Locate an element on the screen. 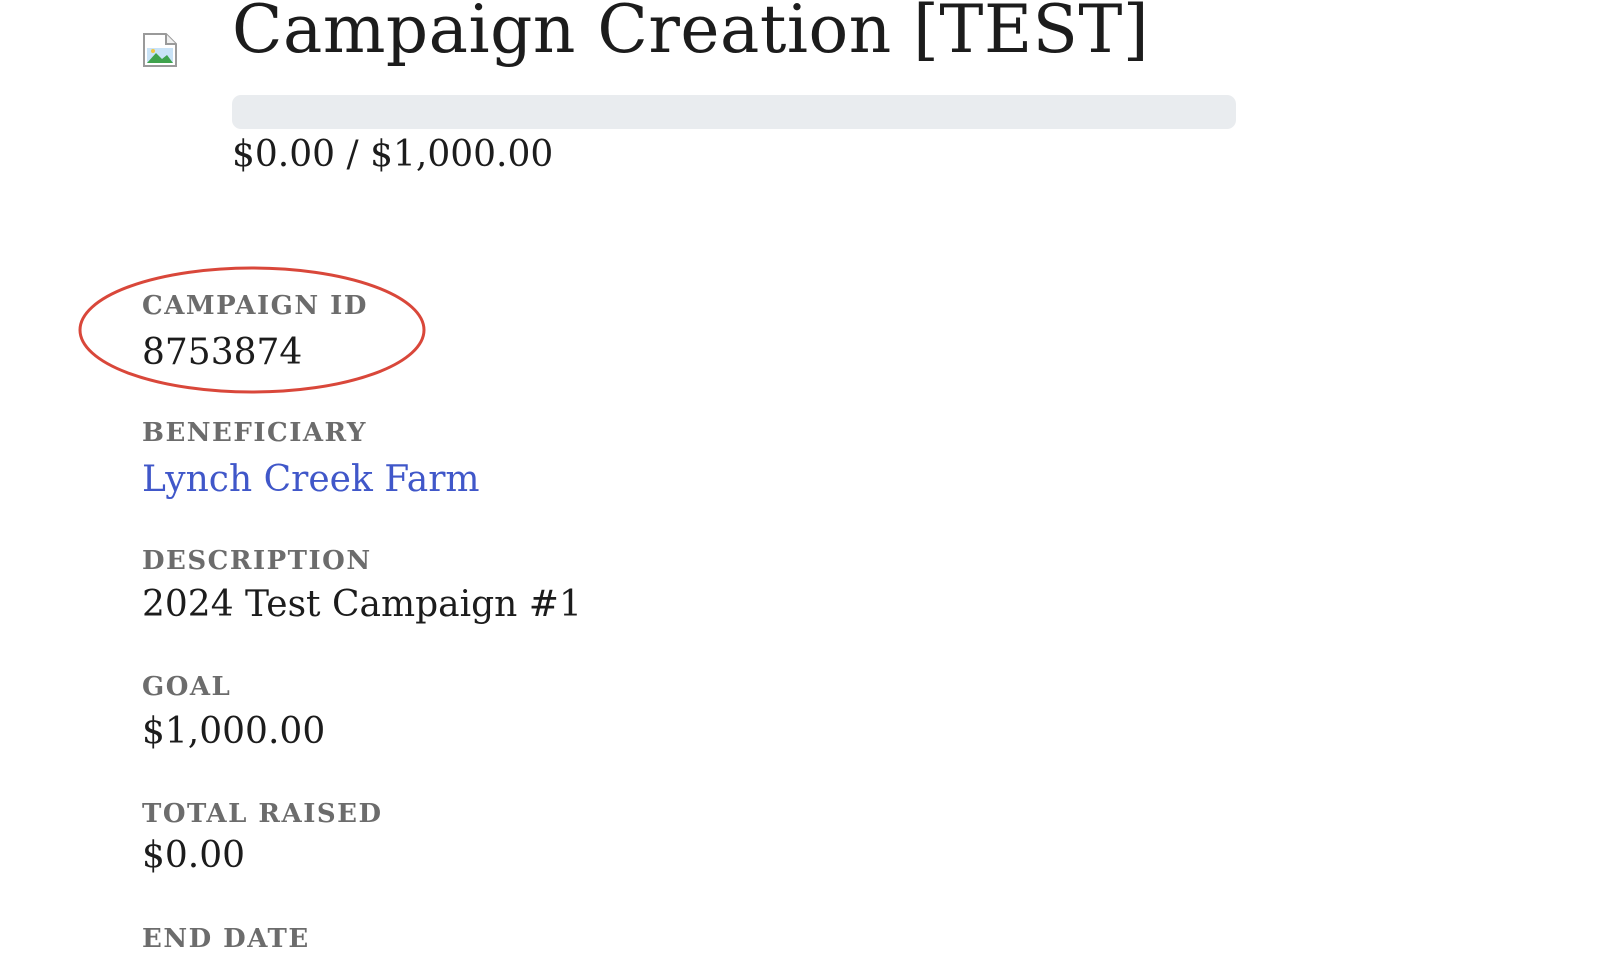 This screenshot has width=1619, height=962. goal-value: $1,000.00 is located at coordinates (234, 731).